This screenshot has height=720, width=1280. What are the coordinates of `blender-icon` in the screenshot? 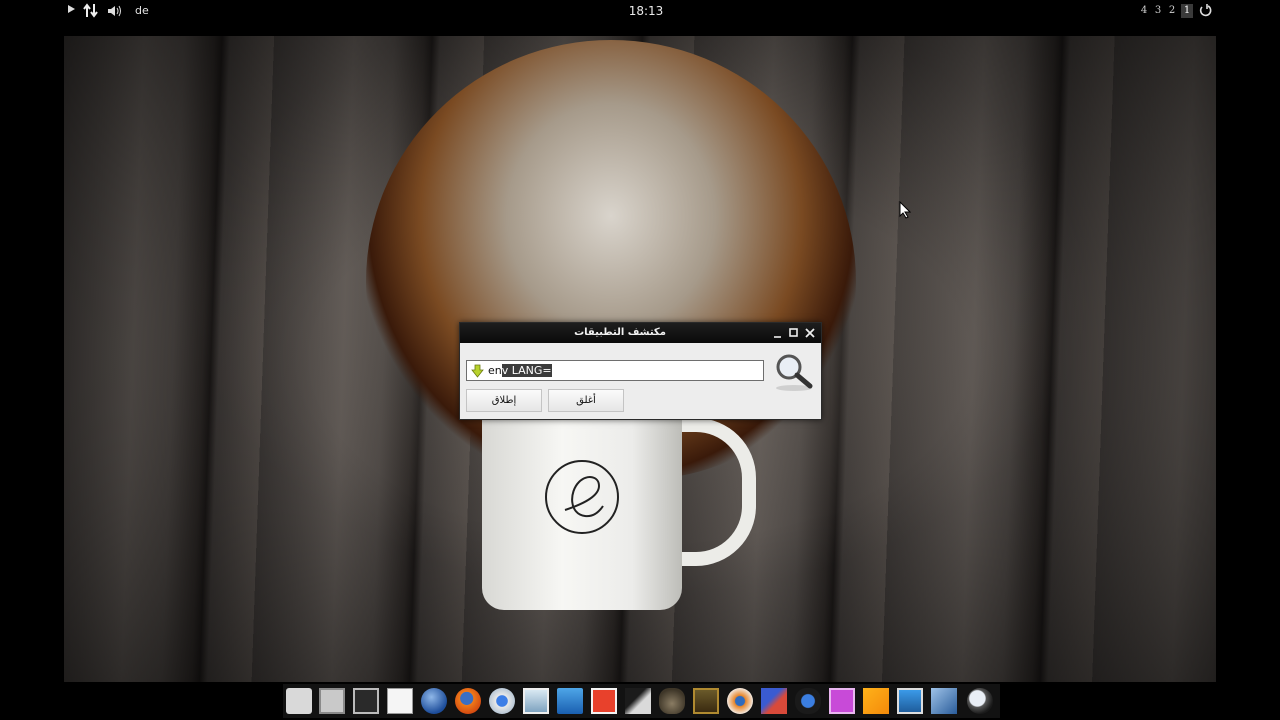 It's located at (740, 701).